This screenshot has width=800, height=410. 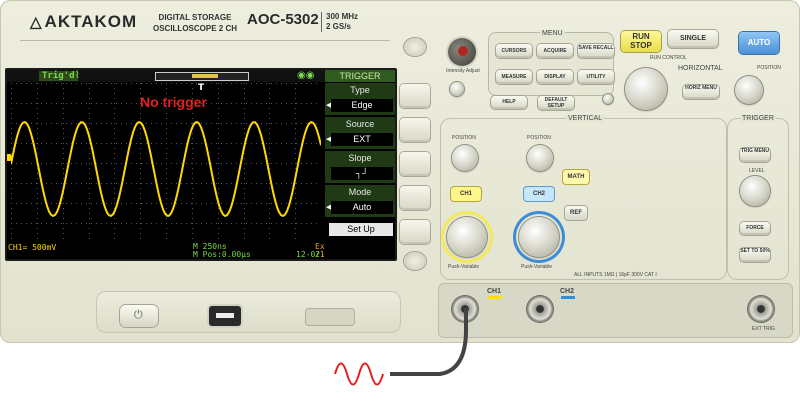 I want to click on menu-item-type: Type ◀ Edge, so click(x=360, y=99).